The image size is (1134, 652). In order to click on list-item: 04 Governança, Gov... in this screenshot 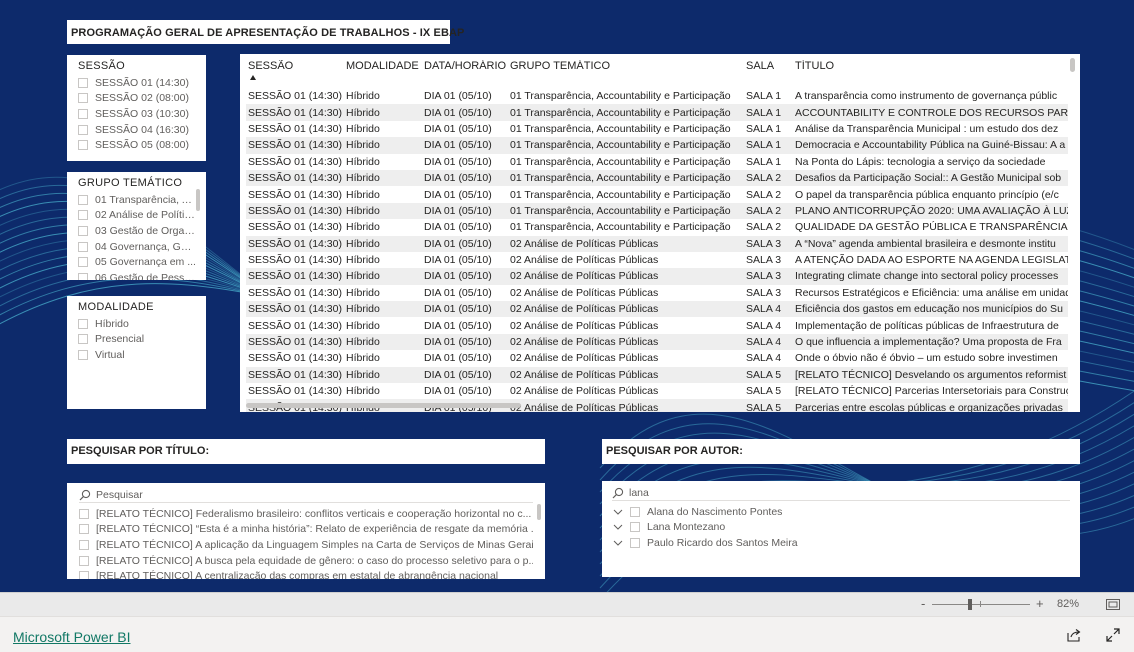, I will do `click(137, 247)`.